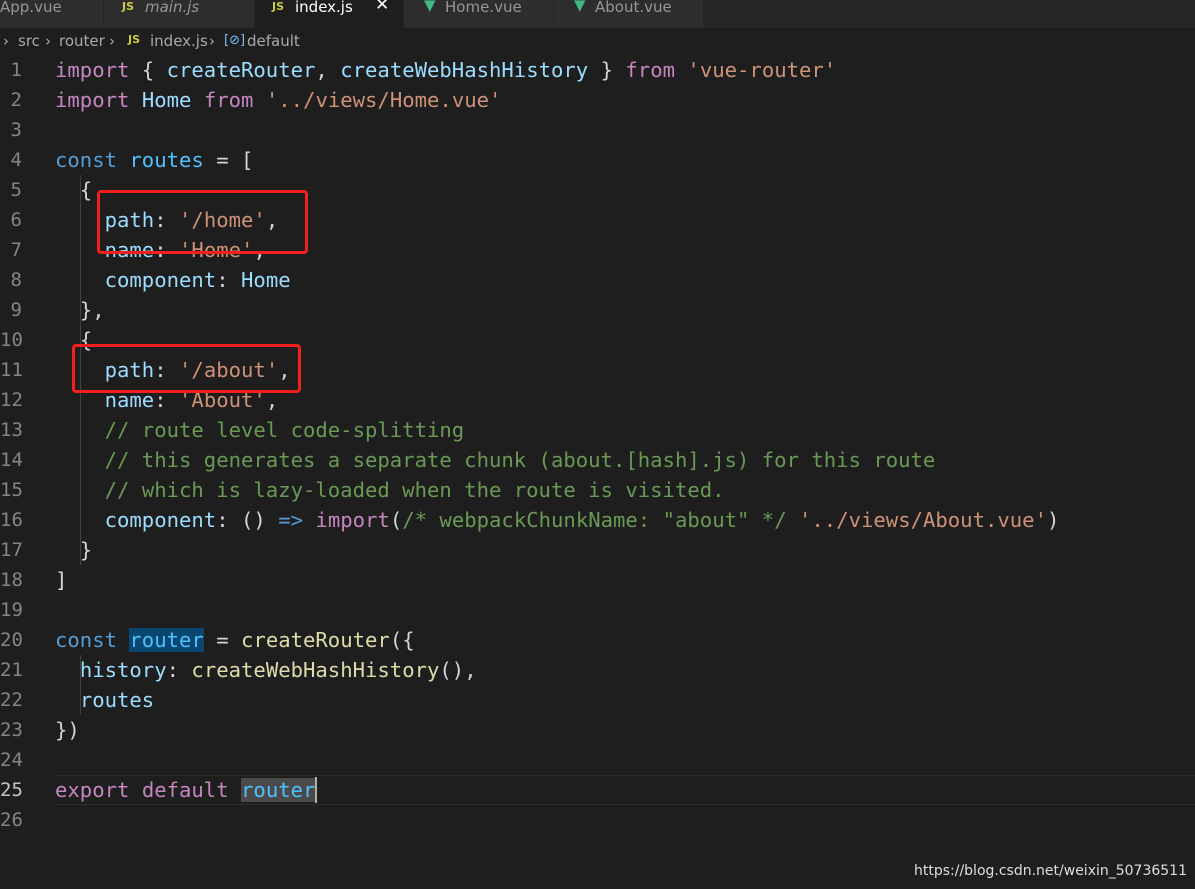  I want to click on code-line: import Home from '../views/Home.vue', so click(278, 100).